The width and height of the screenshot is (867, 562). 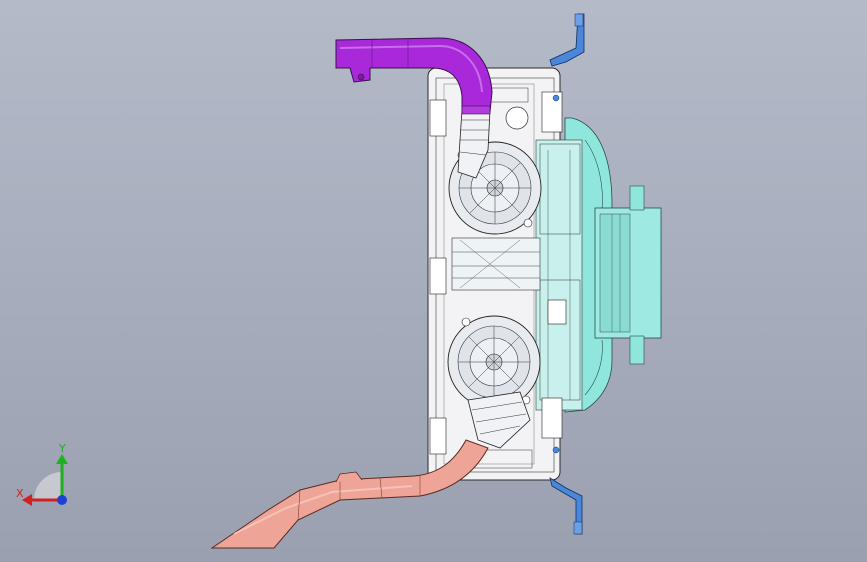 I want to click on triad-y-arrow-icon, so click(x=62, y=459).